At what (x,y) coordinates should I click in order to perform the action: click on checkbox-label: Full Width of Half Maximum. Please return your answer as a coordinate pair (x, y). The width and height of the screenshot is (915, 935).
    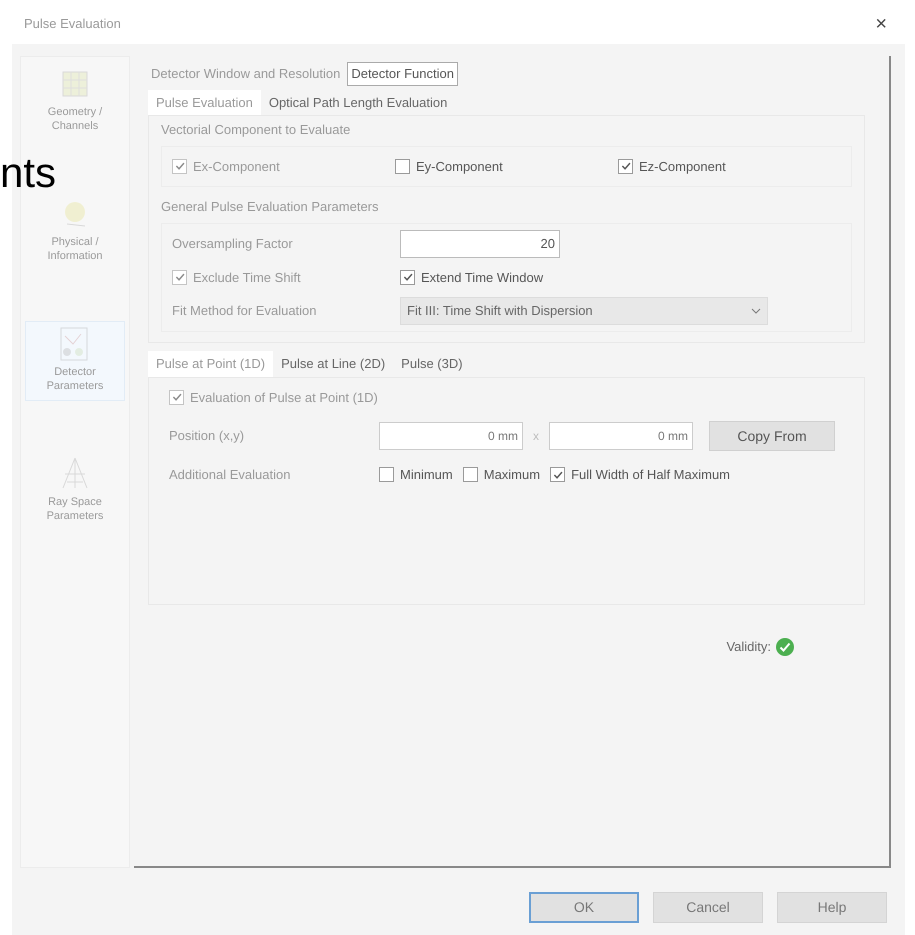
    Looking at the image, I should click on (650, 475).